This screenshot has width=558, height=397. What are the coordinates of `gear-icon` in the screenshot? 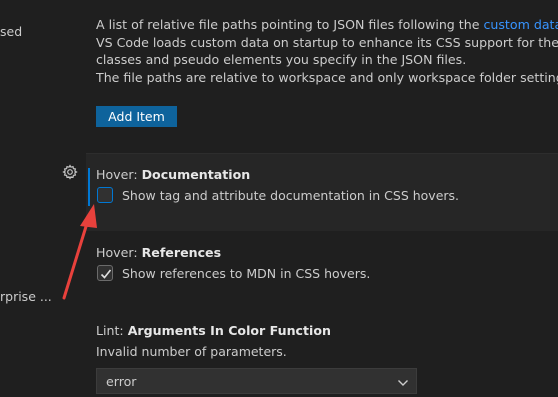 It's located at (70, 172).